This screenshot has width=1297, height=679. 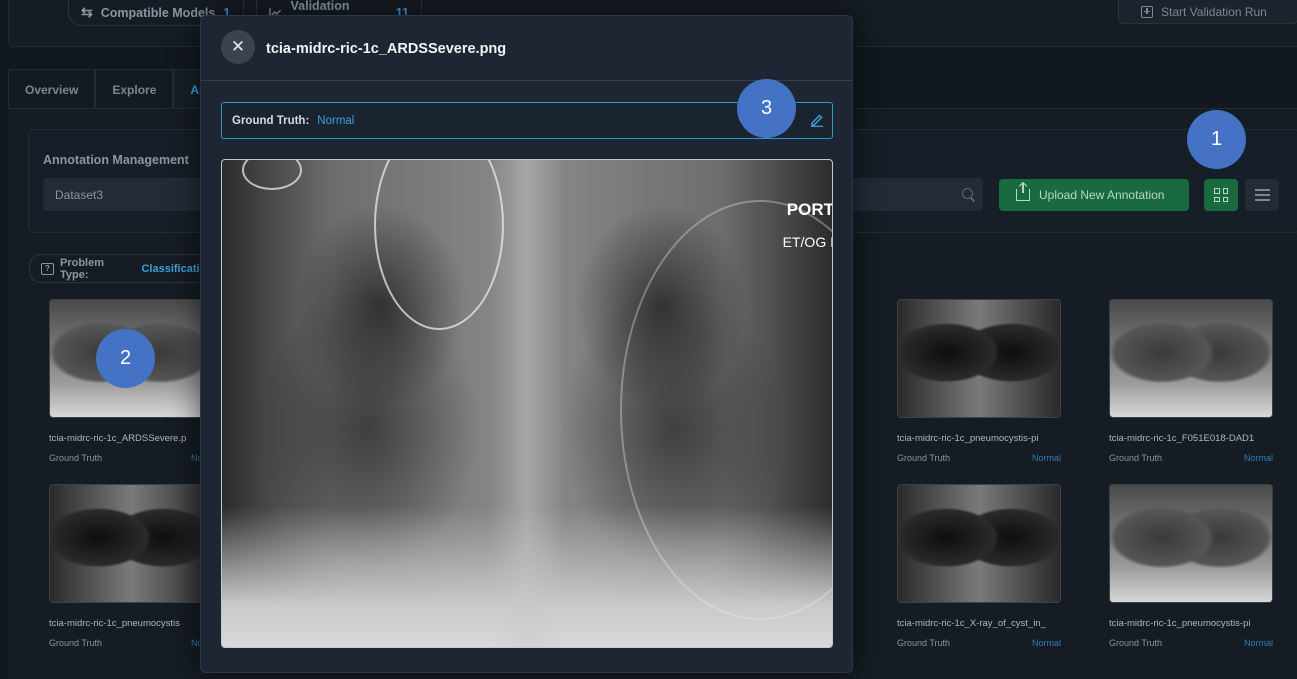 I want to click on card-filename: tcia-midrc-ric-1c_pneumocystis, so click(x=114, y=623).